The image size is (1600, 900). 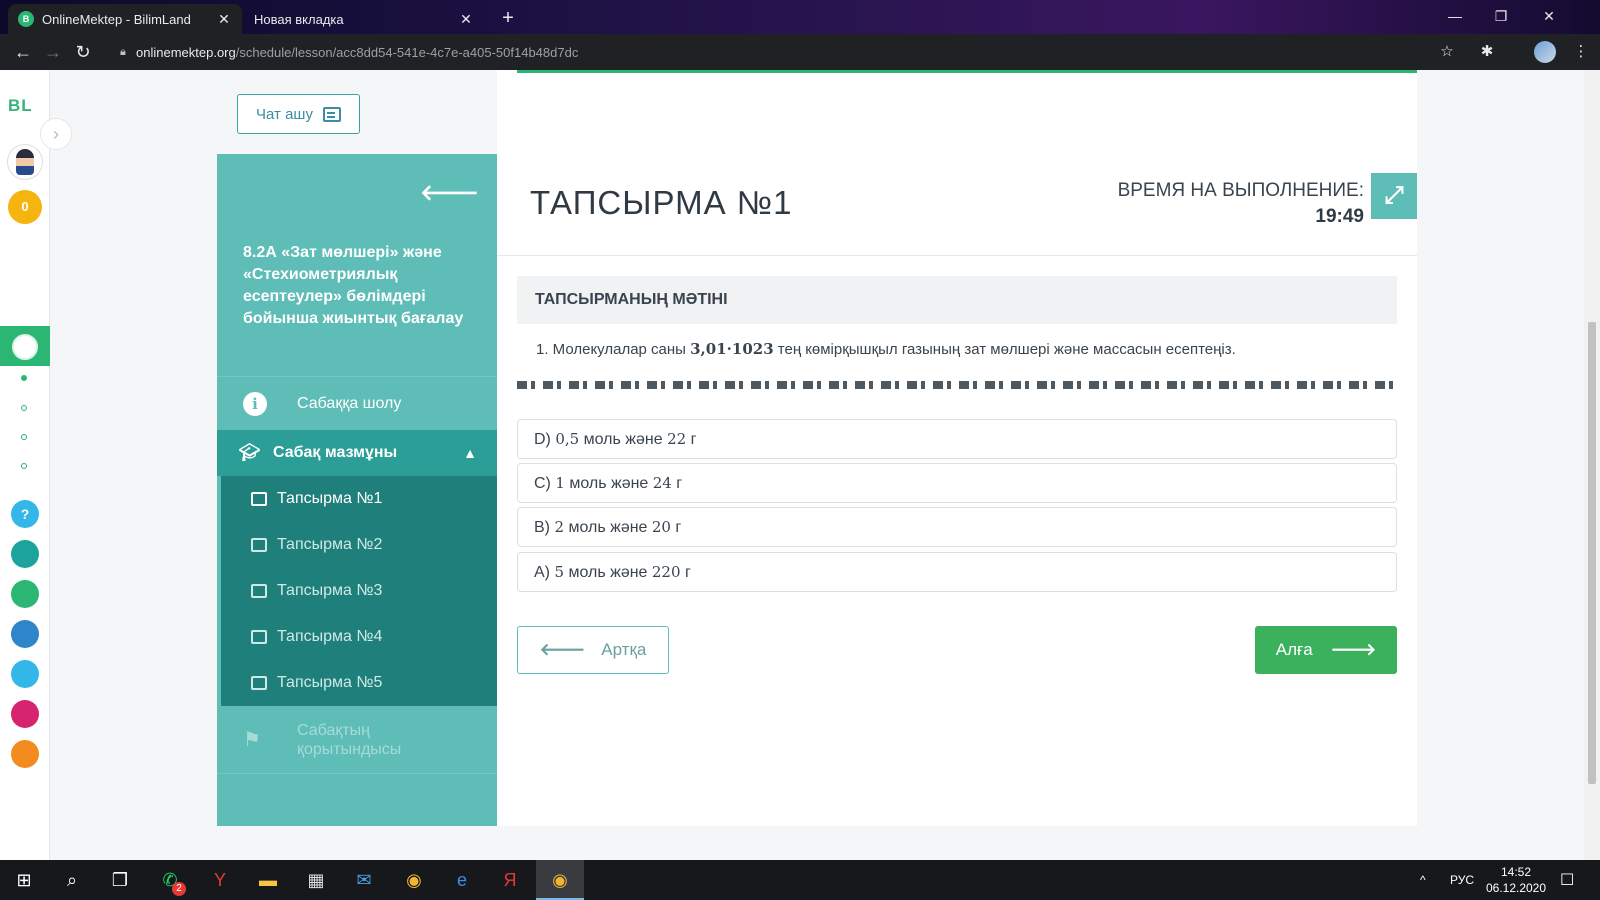 I want to click on divider, so click(x=957, y=255).